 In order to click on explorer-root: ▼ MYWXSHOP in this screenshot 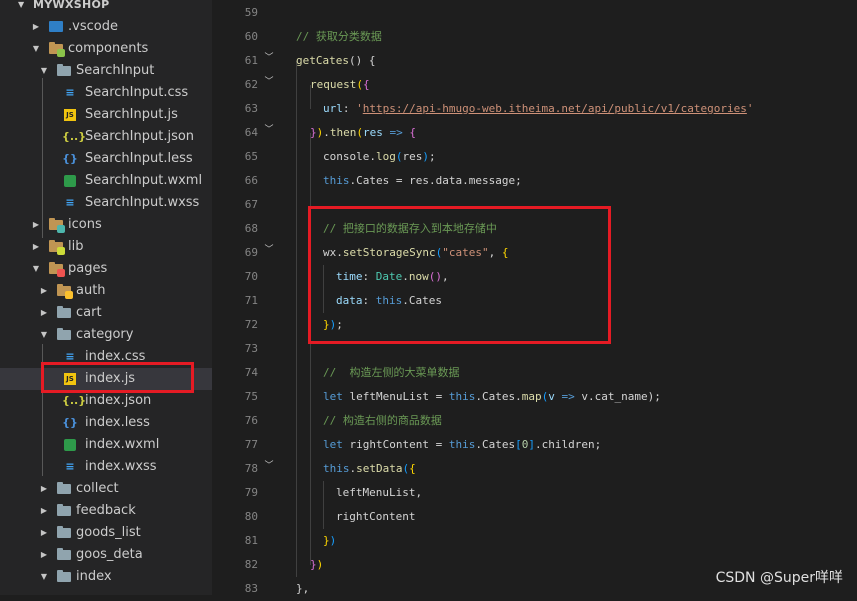, I will do `click(106, 7)`.